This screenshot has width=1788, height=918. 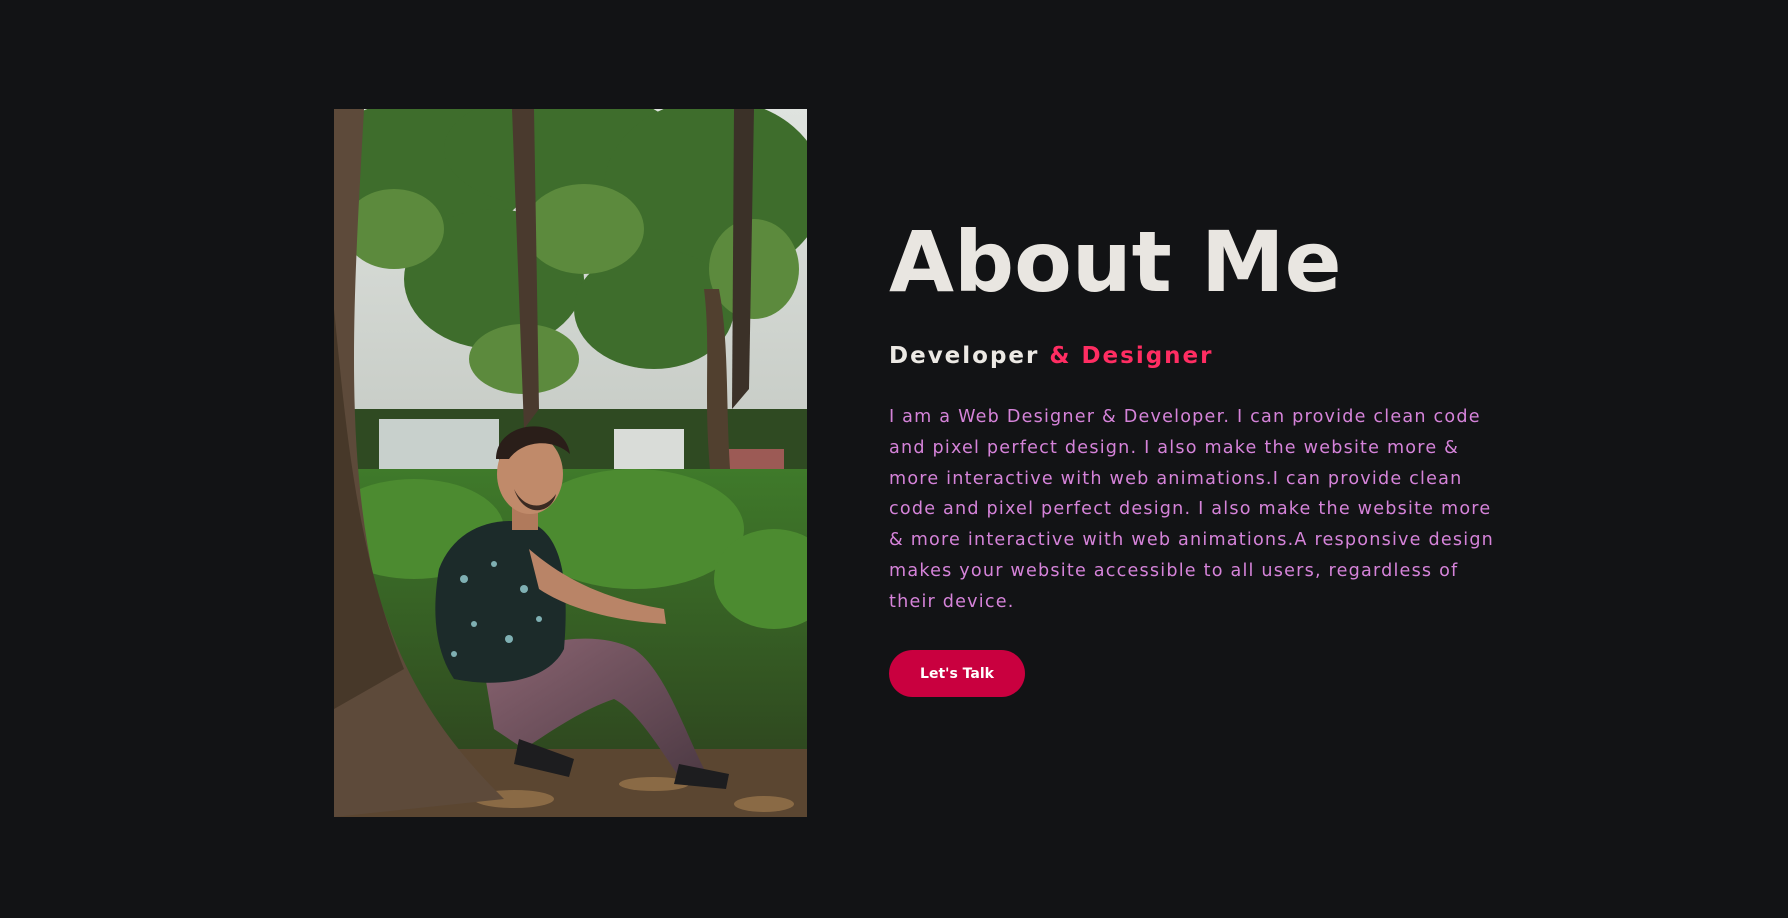 I want to click on role-developer: Developer, so click(x=964, y=356).